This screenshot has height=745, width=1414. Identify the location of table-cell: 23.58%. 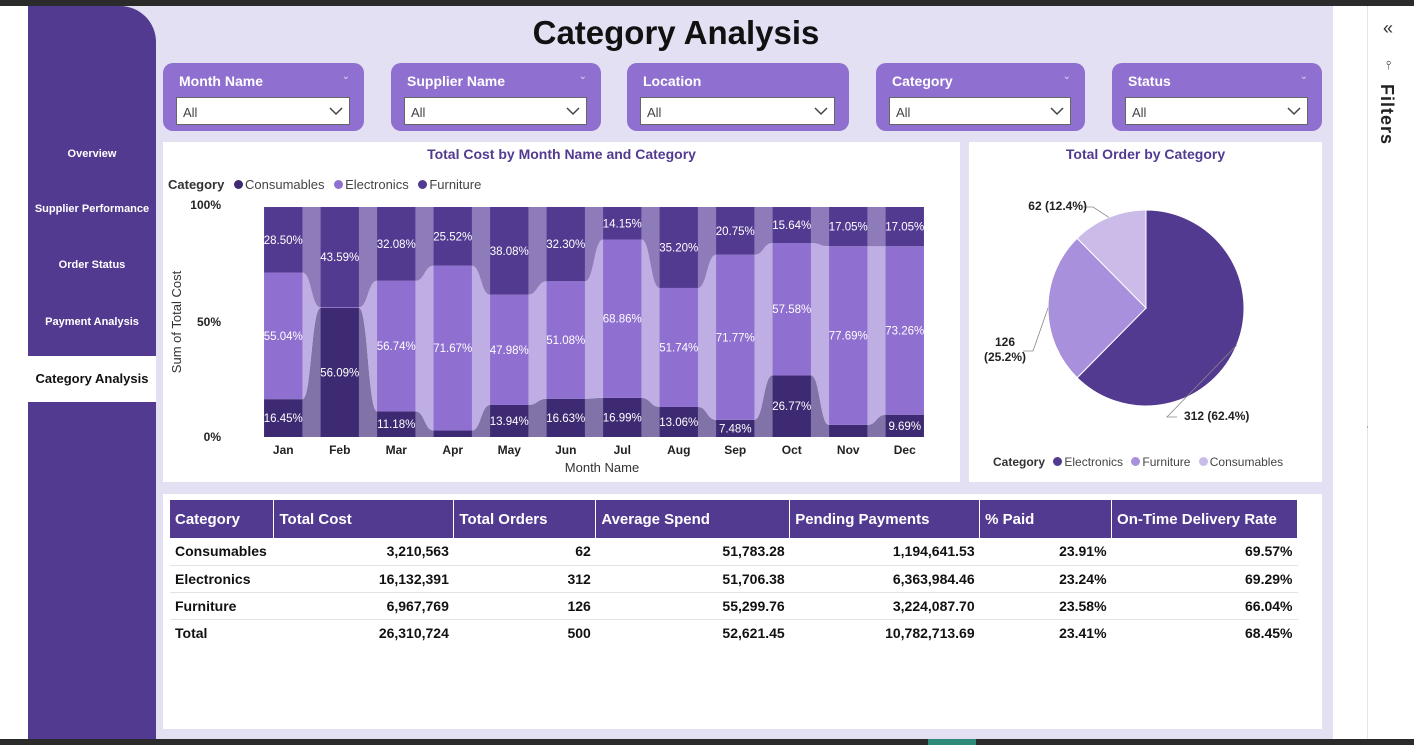
(1045, 606).